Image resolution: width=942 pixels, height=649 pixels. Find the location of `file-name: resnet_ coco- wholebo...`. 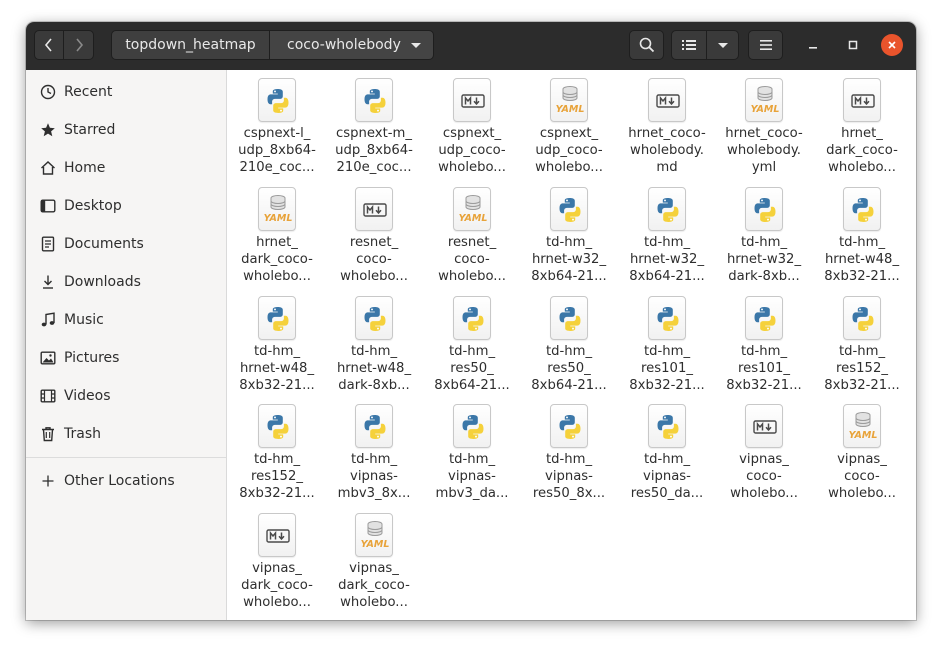

file-name: resnet_ coco- wholebo... is located at coordinates (472, 259).